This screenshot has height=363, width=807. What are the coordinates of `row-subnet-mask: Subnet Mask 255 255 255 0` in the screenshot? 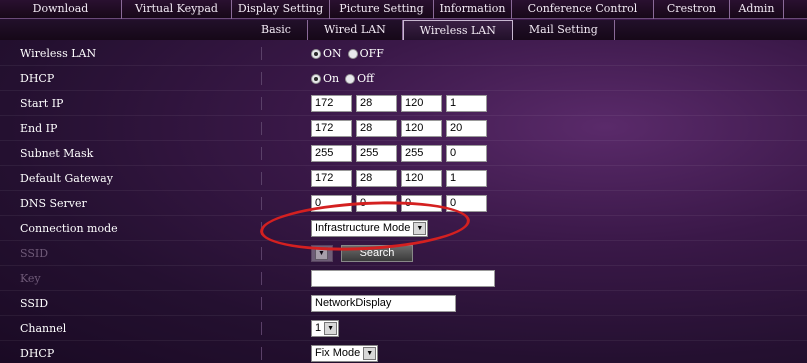 It's located at (403, 153).